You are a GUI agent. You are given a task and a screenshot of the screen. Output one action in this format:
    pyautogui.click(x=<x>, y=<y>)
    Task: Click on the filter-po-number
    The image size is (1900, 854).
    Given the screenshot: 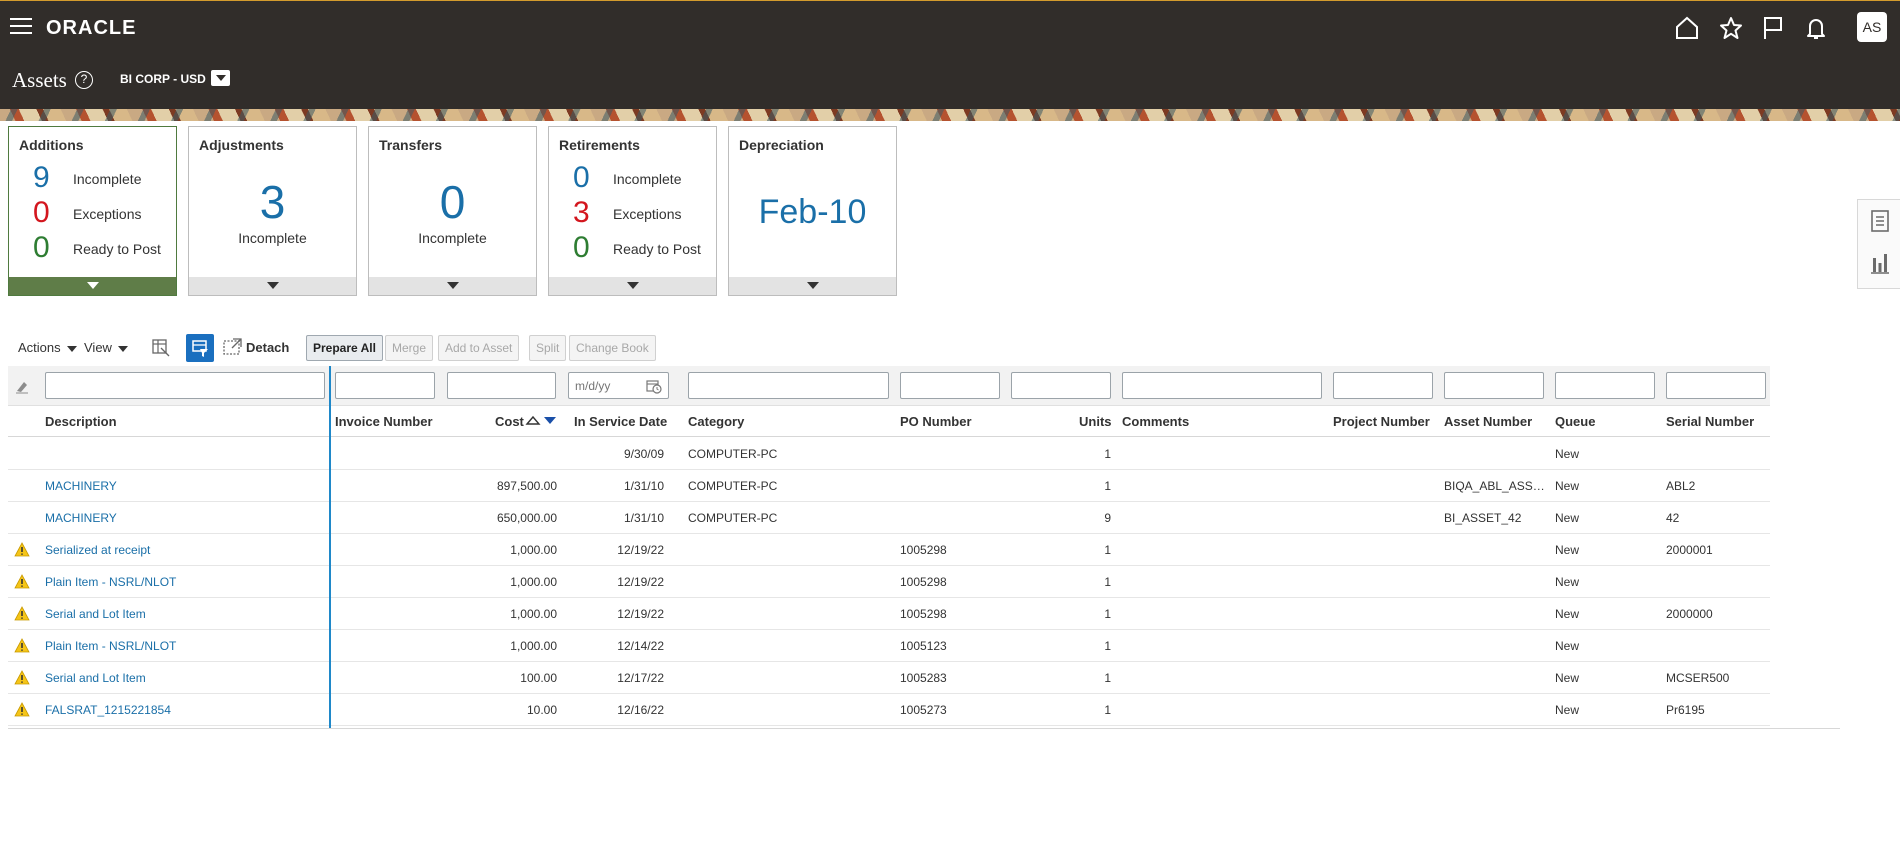 What is the action you would take?
    pyautogui.click(x=950, y=385)
    